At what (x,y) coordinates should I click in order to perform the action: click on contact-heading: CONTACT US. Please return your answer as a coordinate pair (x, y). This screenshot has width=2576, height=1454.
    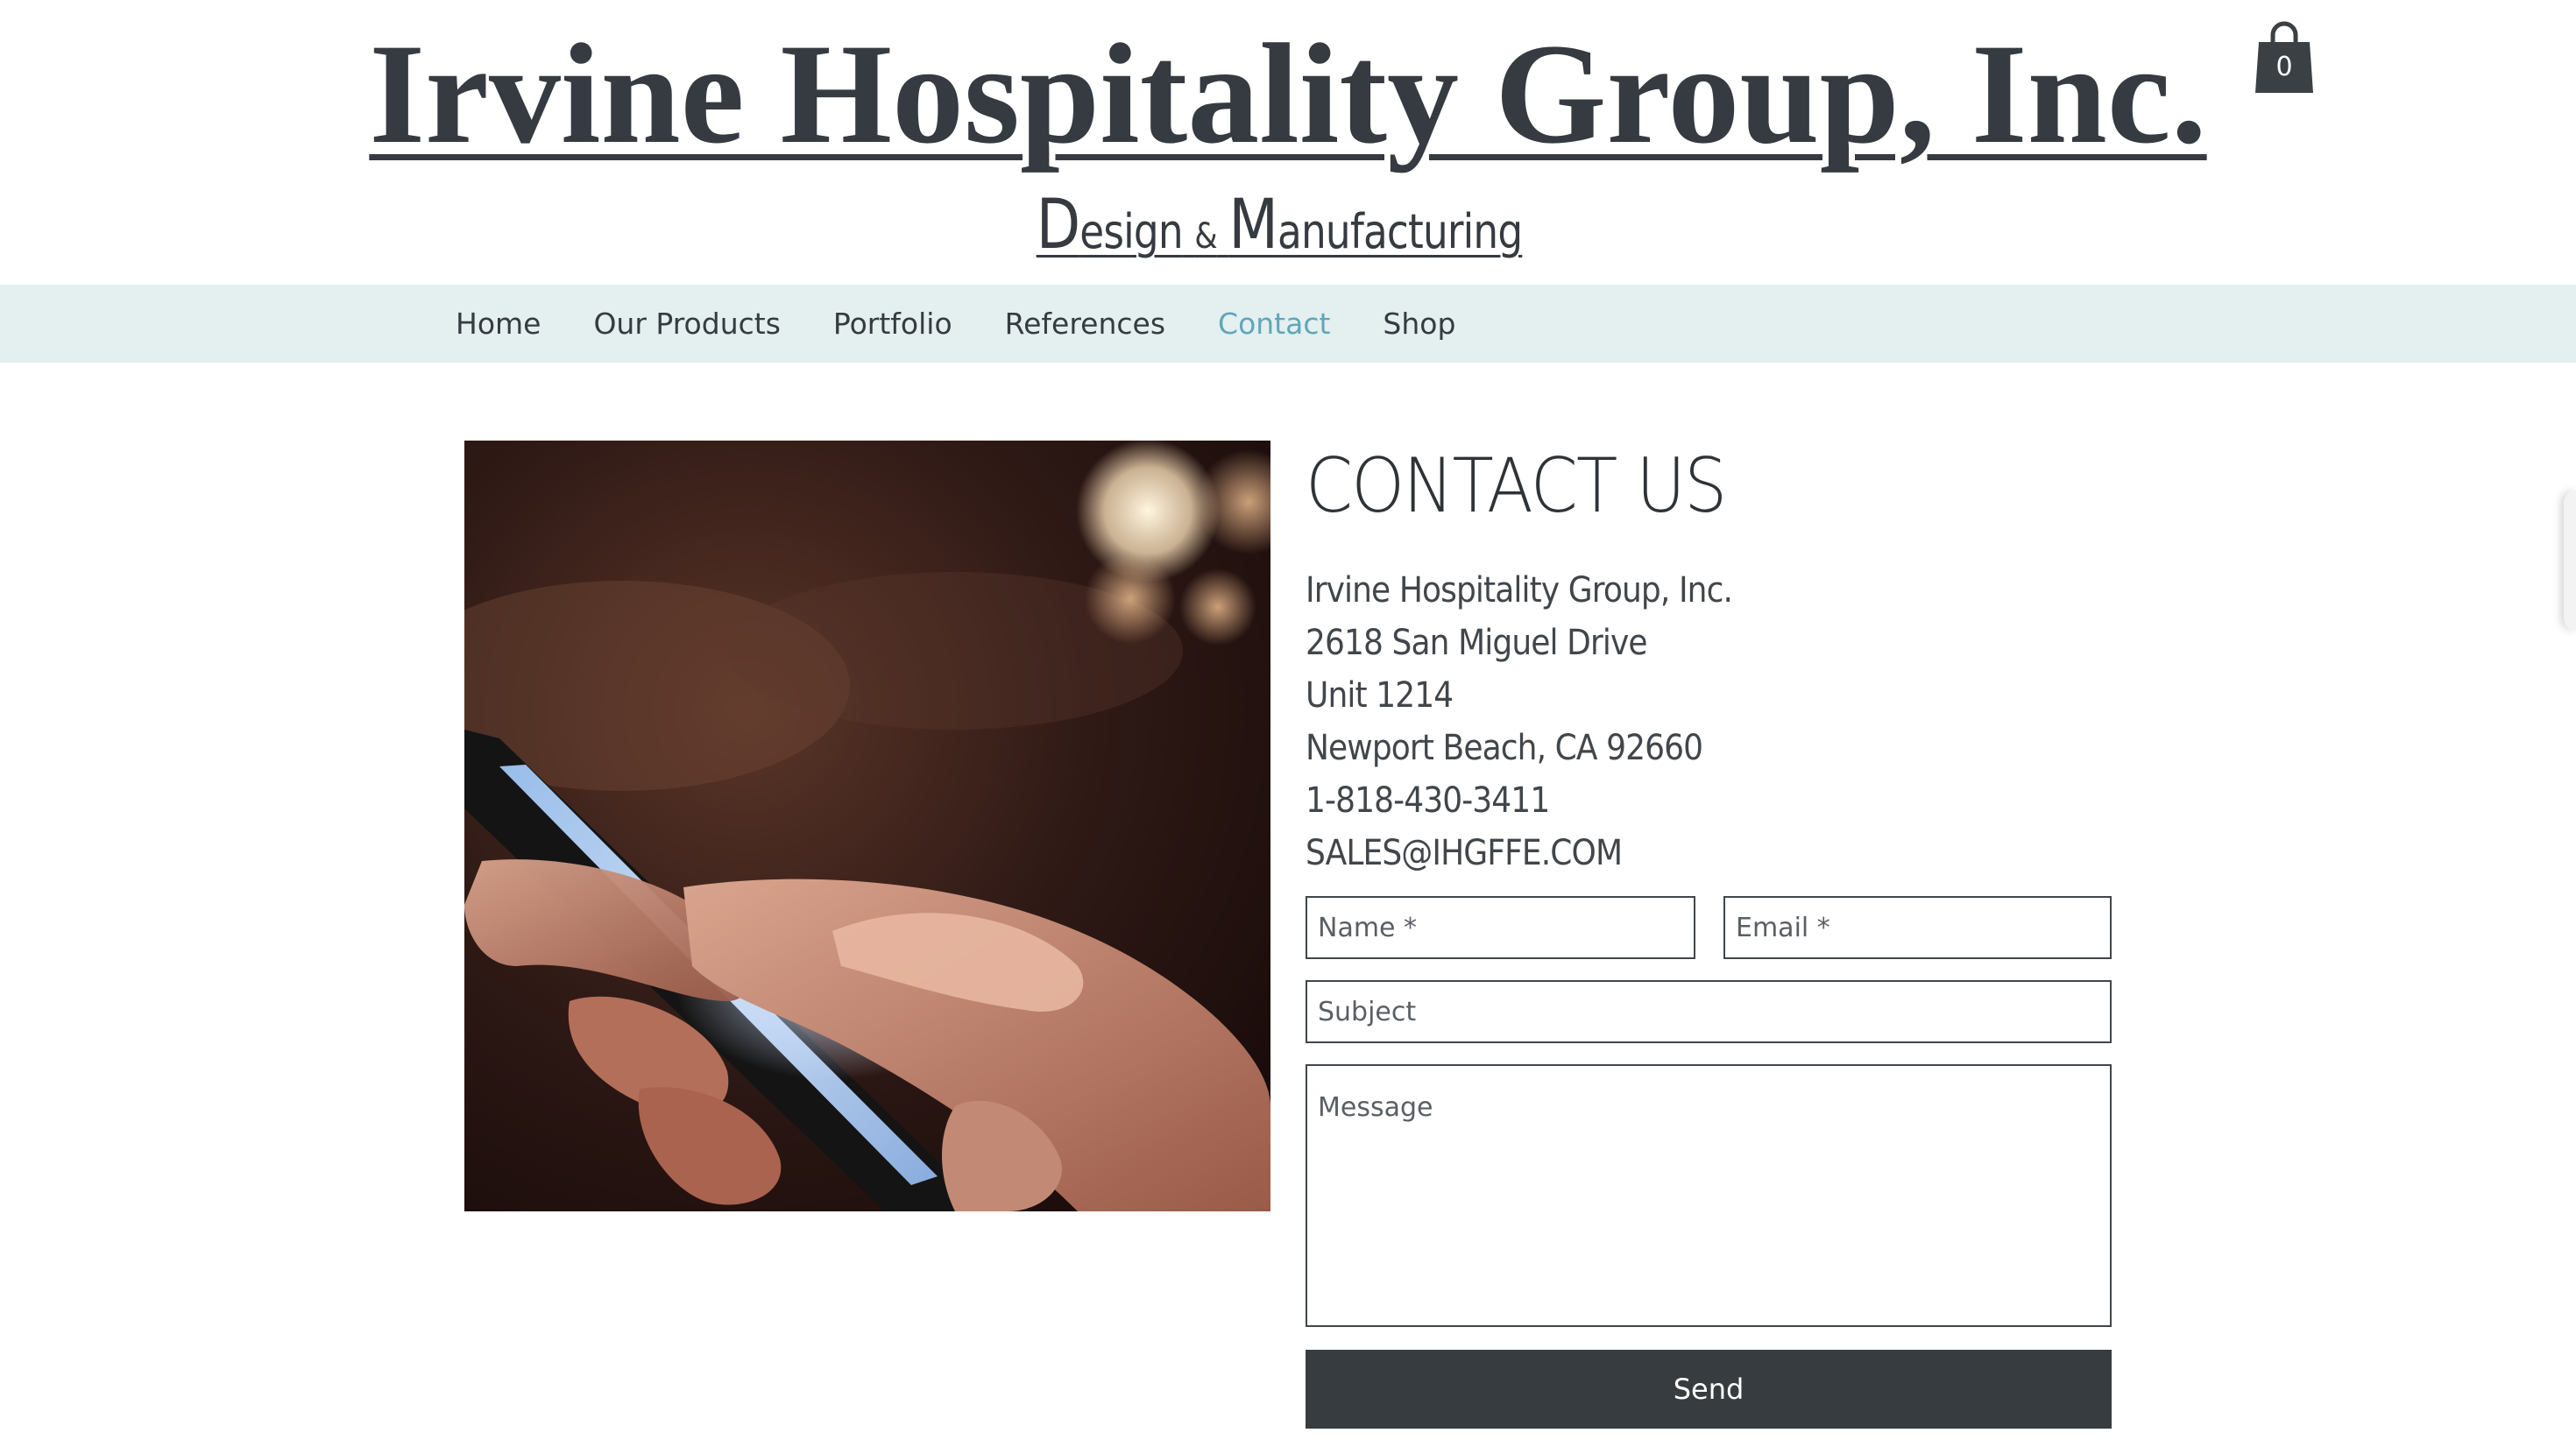
    Looking at the image, I should click on (1516, 486).